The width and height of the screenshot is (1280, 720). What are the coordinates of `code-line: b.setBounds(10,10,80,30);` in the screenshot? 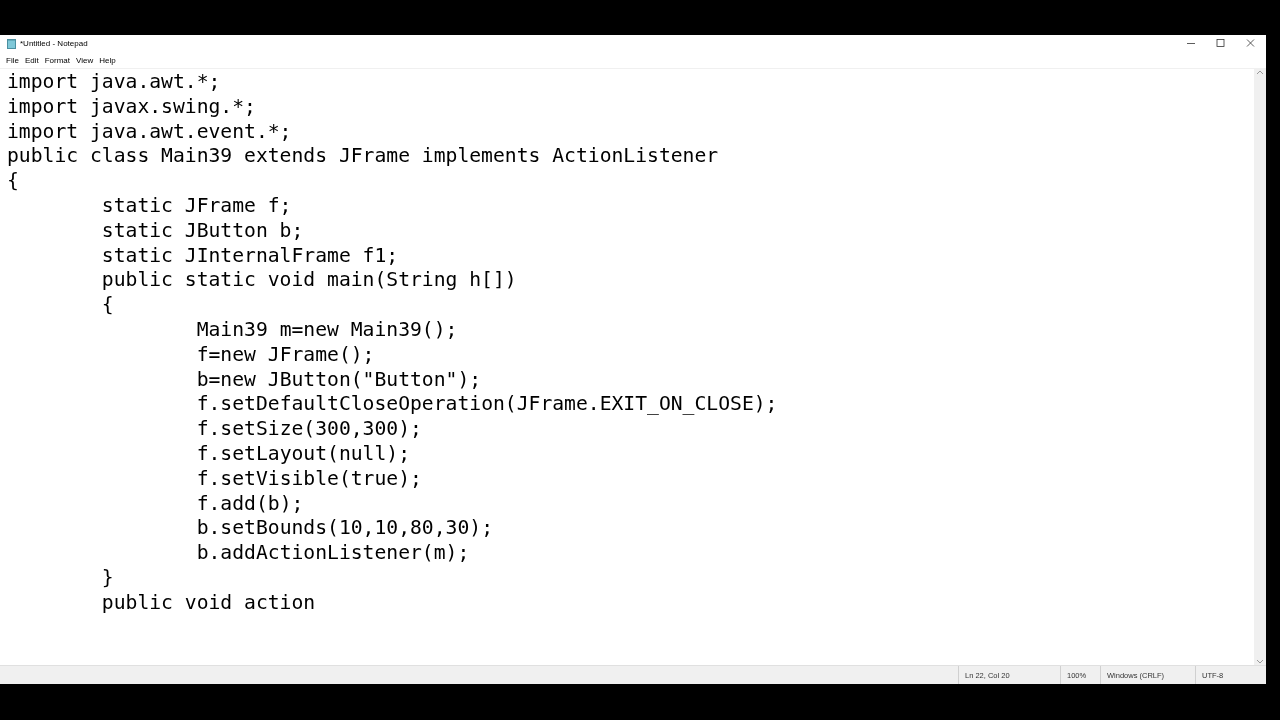 It's located at (344, 529).